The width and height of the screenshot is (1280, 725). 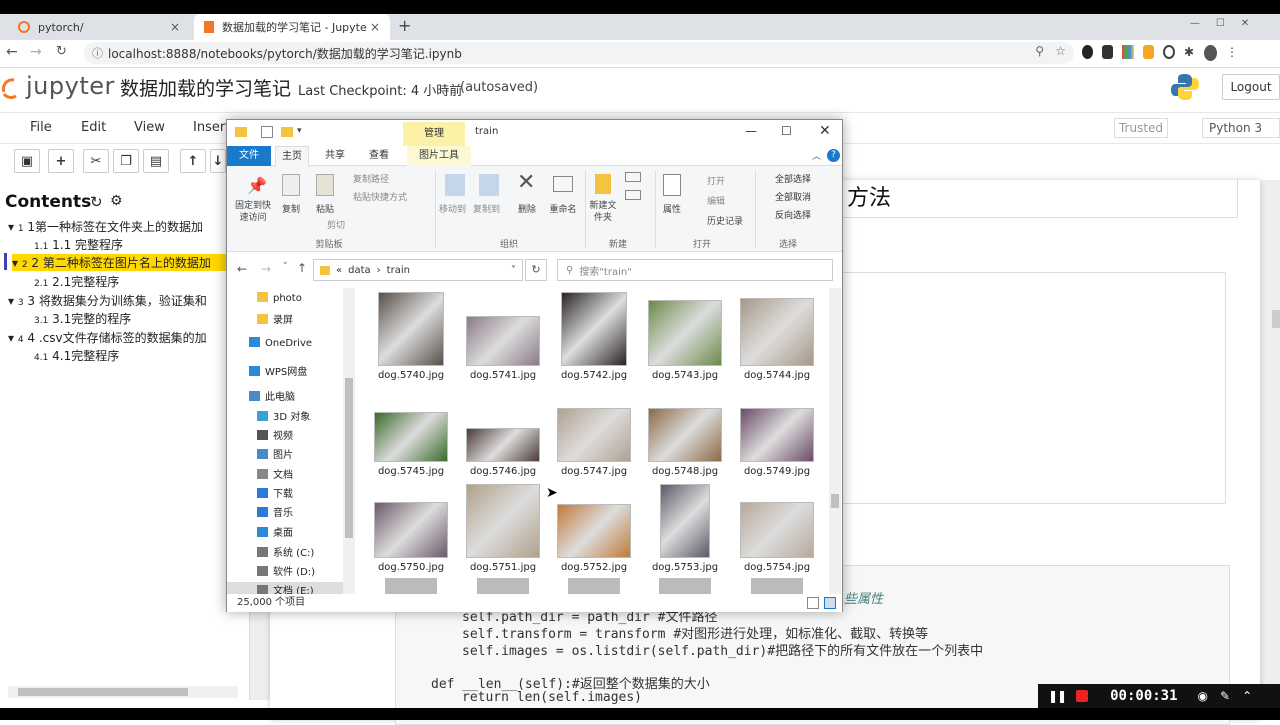 I want to click on nav-scrollbar, so click(x=349, y=441).